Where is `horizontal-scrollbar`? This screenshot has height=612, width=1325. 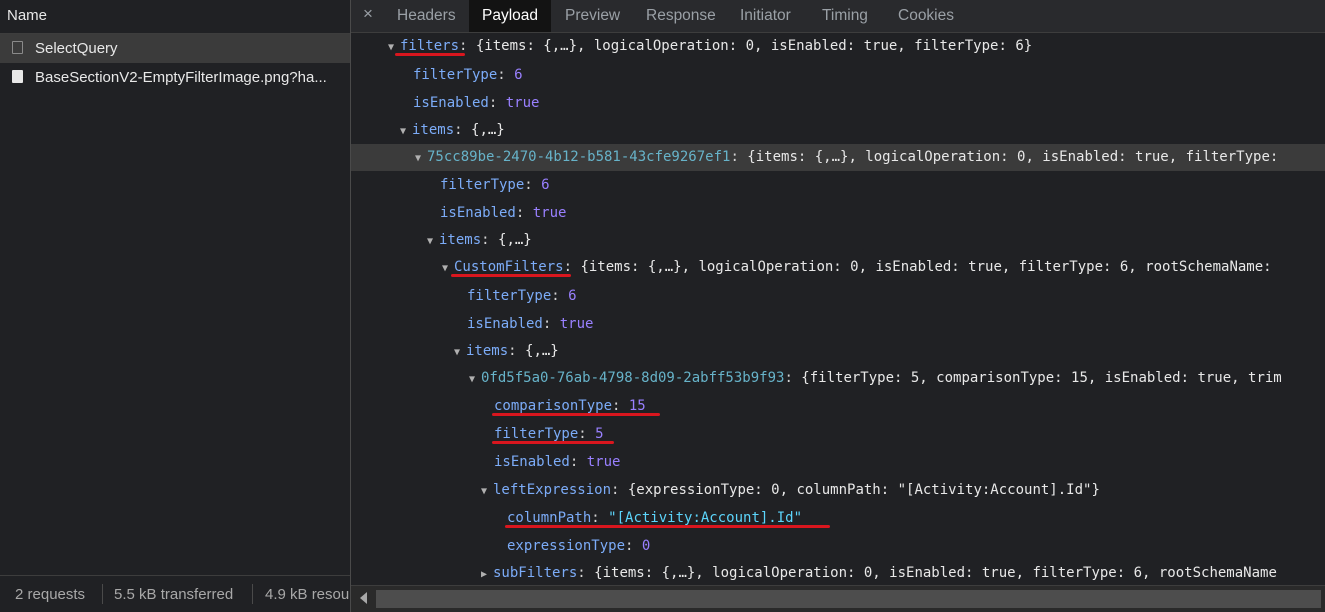 horizontal-scrollbar is located at coordinates (838, 598).